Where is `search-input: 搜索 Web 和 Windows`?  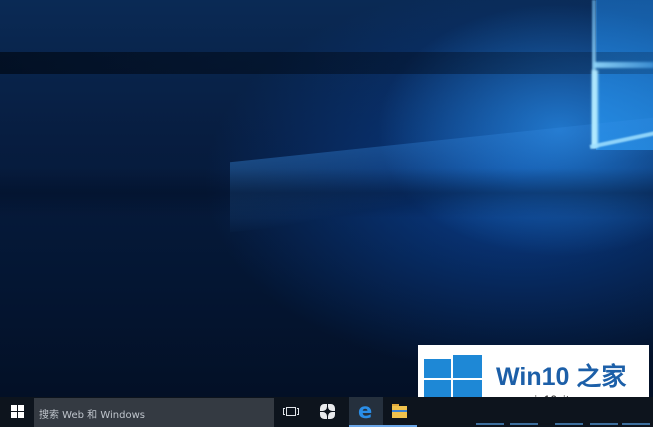
search-input: 搜索 Web 和 Windows is located at coordinates (154, 412).